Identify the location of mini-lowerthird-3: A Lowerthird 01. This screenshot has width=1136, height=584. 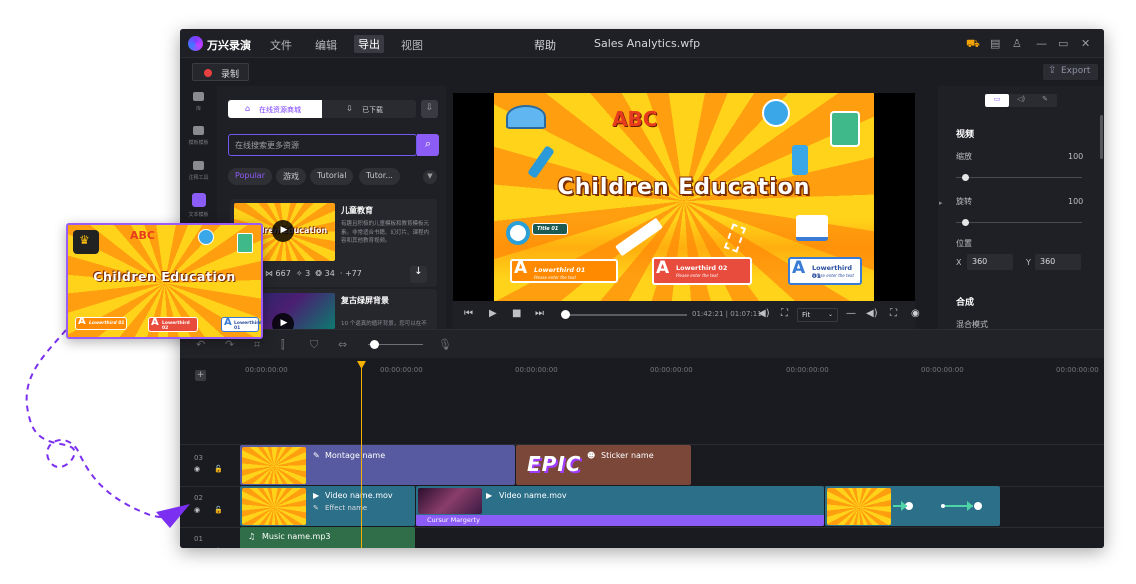
(241, 324).